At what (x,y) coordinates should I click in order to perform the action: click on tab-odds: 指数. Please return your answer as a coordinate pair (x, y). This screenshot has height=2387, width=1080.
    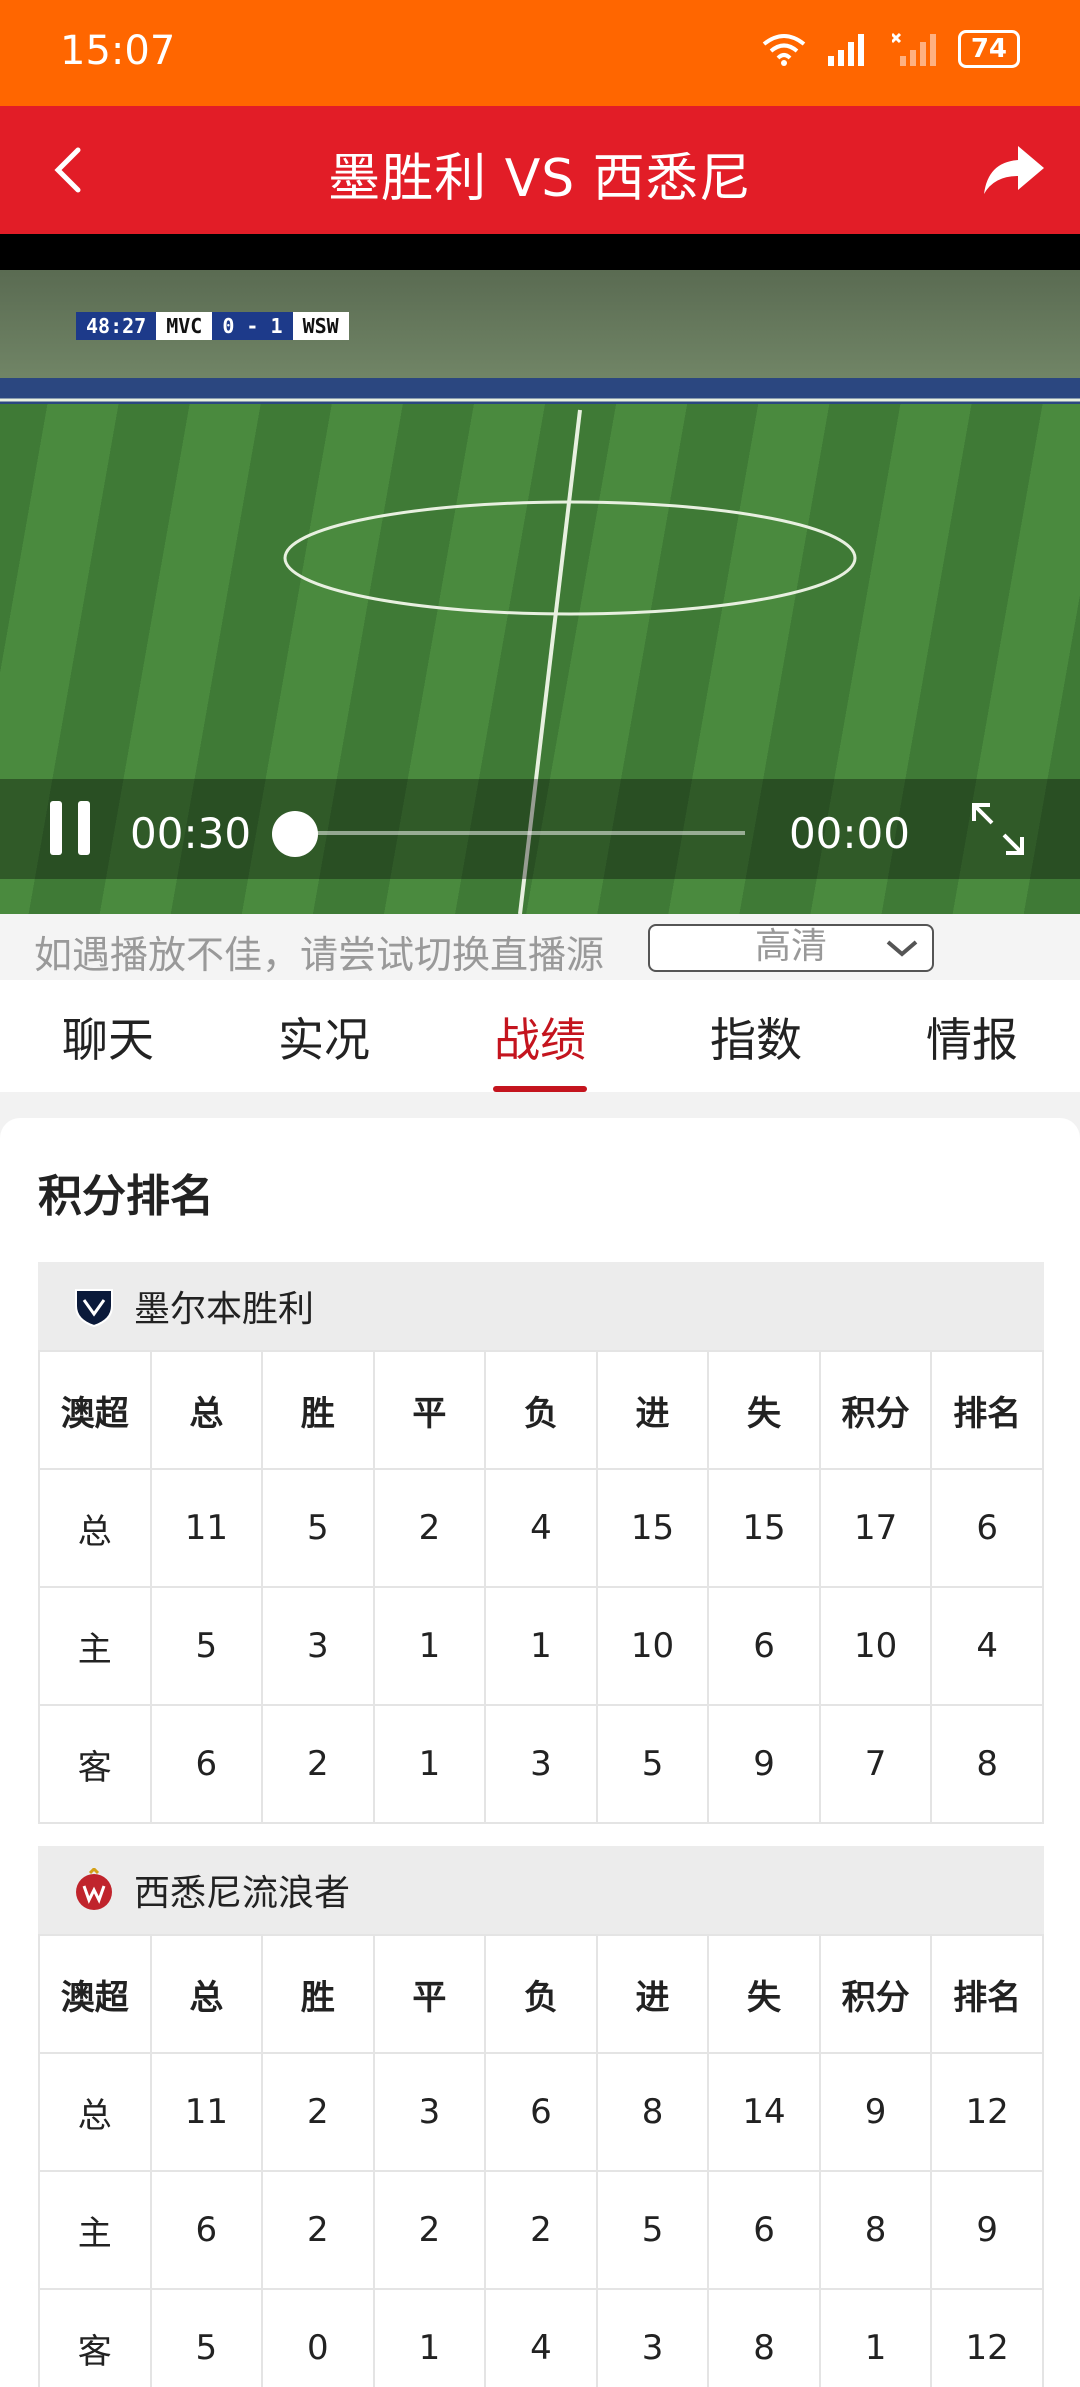
    Looking at the image, I should click on (756, 1036).